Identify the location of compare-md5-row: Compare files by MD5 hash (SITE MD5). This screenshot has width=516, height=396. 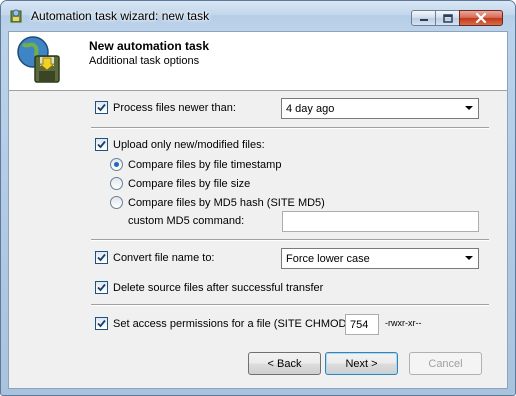
(217, 202).